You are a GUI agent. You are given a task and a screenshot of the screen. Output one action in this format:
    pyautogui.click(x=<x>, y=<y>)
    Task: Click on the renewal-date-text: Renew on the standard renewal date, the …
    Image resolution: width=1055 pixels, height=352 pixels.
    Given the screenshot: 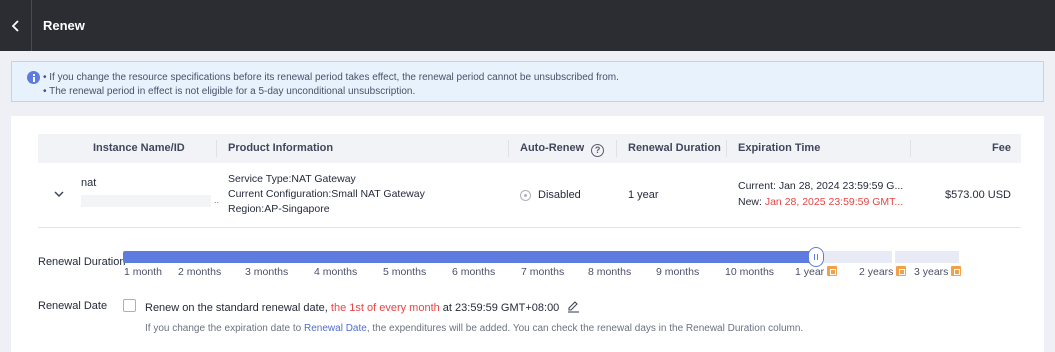 What is the action you would take?
    pyautogui.click(x=362, y=307)
    